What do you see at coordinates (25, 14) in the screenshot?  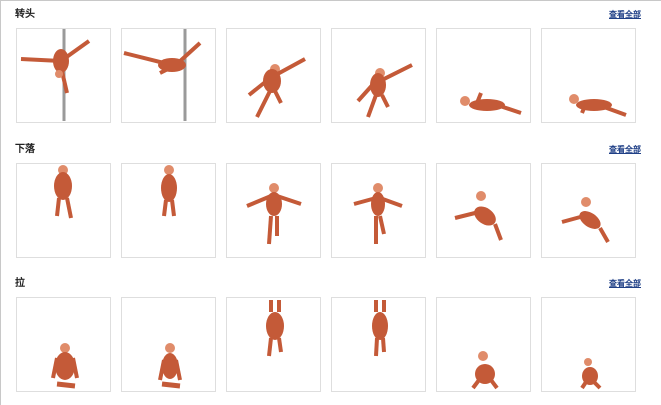 I see `section-title: 转头` at bounding box center [25, 14].